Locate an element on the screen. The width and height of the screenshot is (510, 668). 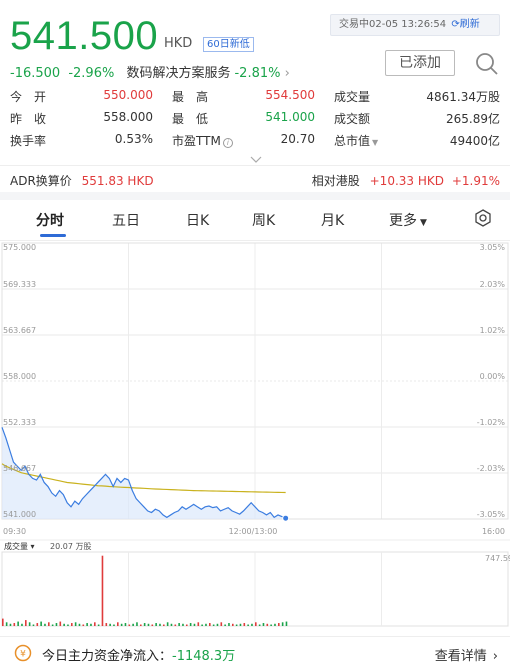
y-tick-label-right: -2.03% is located at coordinates (491, 468).